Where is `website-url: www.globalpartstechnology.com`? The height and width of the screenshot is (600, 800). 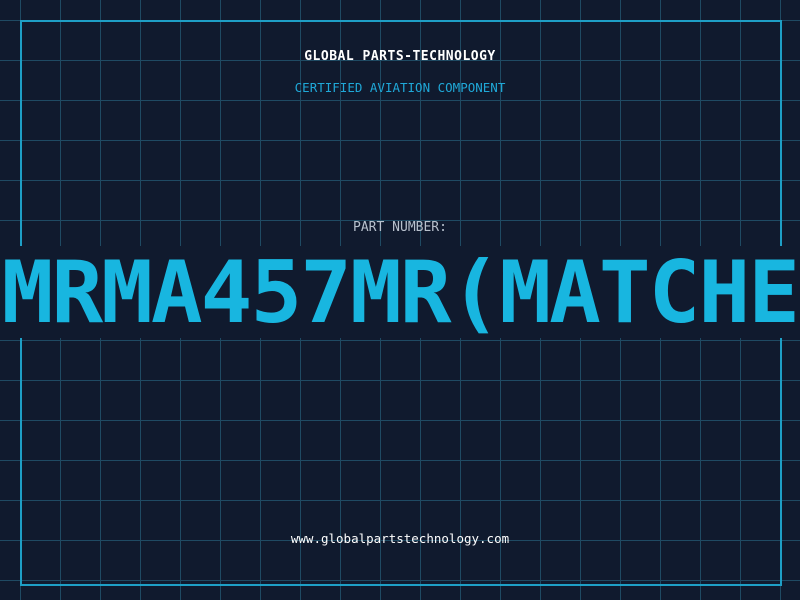 website-url: www.globalpartstechnology.com is located at coordinates (400, 538).